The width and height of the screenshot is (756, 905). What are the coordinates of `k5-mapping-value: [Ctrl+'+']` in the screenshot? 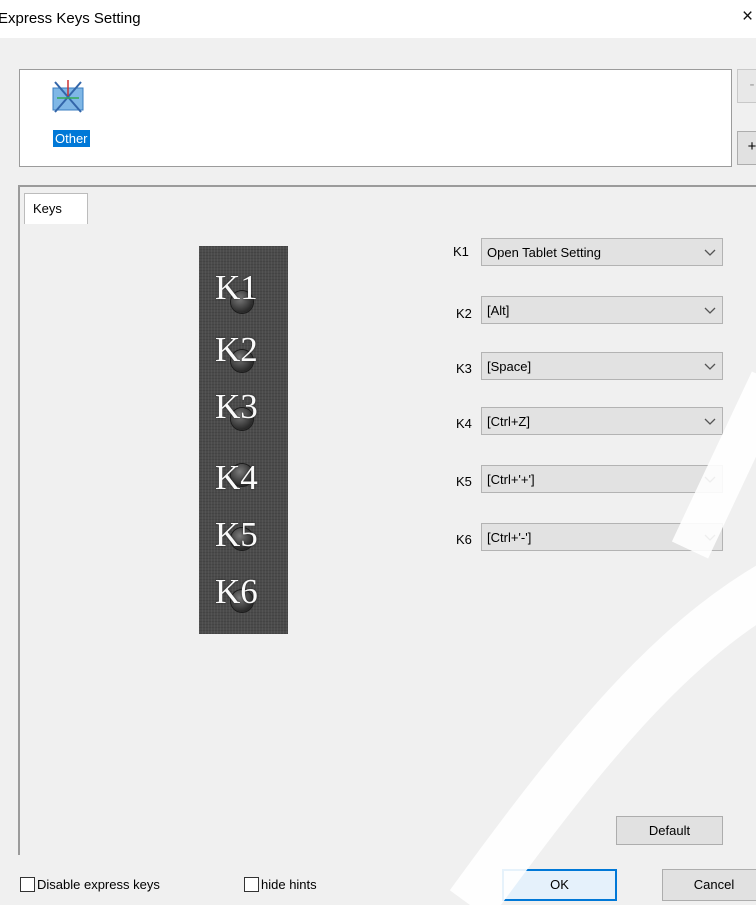 It's located at (511, 479).